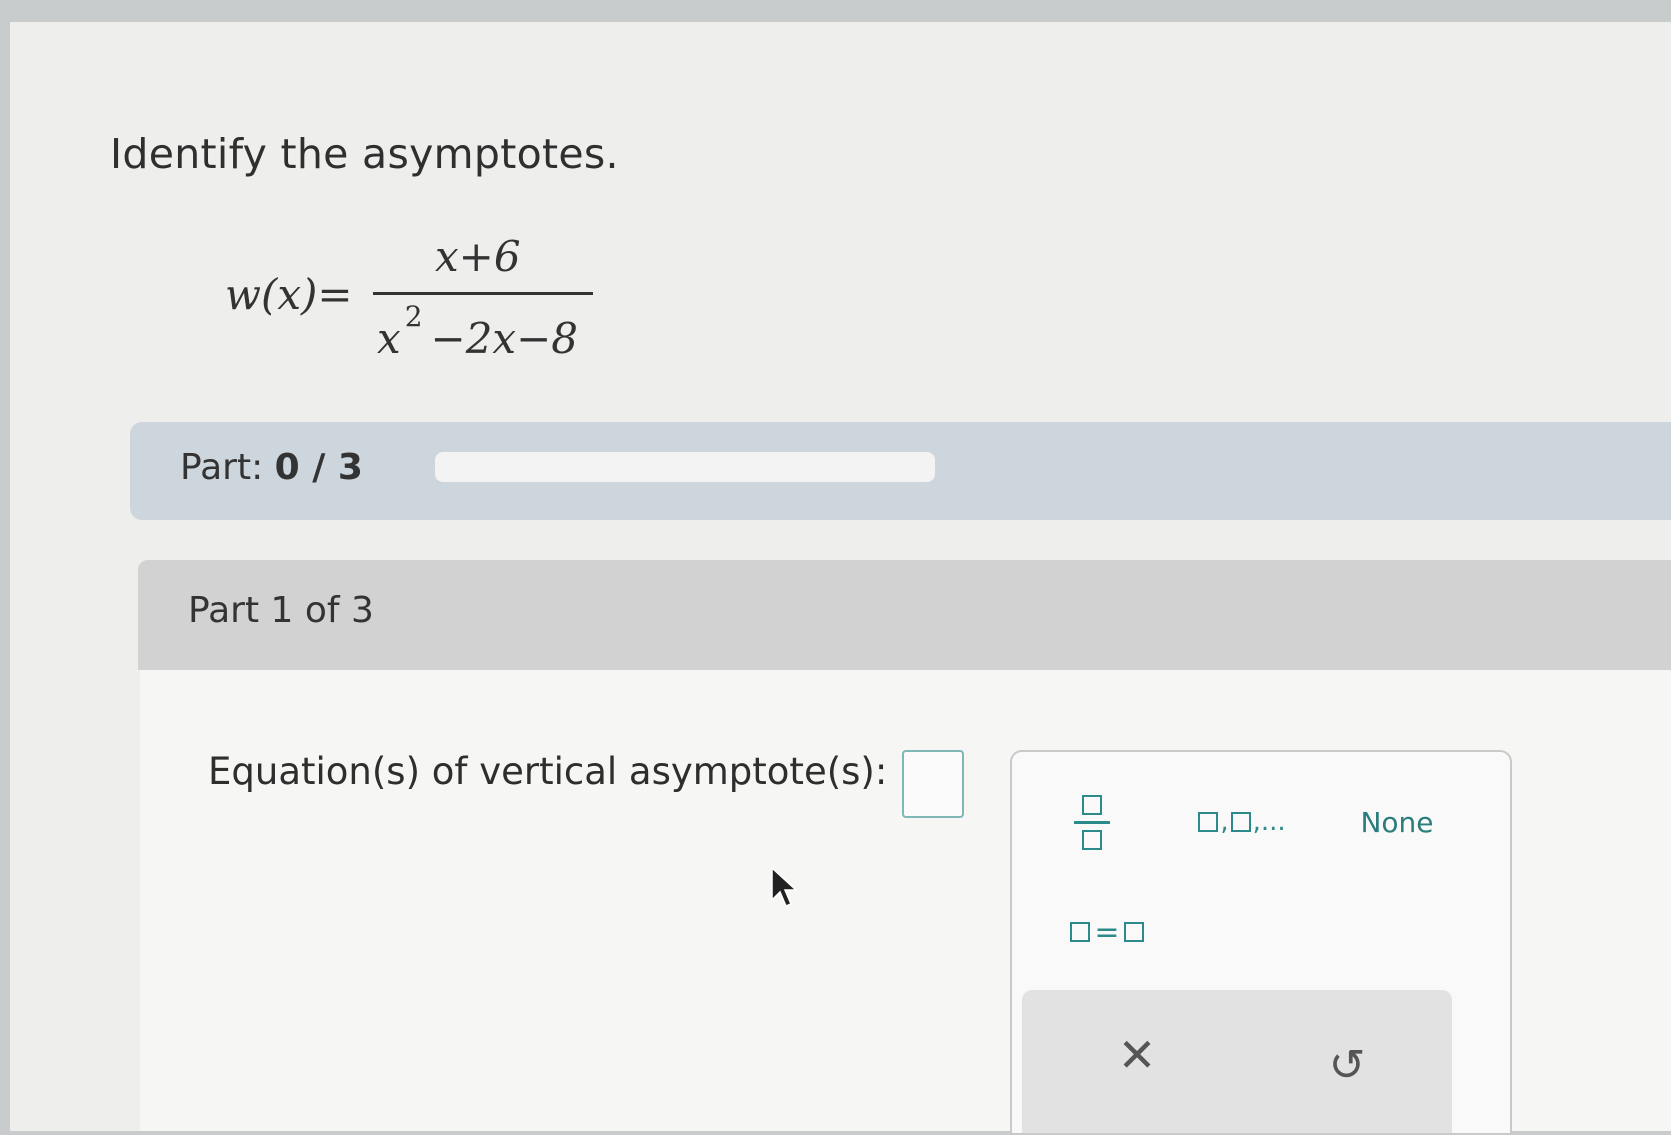  Describe the element at coordinates (318, 467) in the screenshot. I see `progress-value: 0 / 3` at that location.